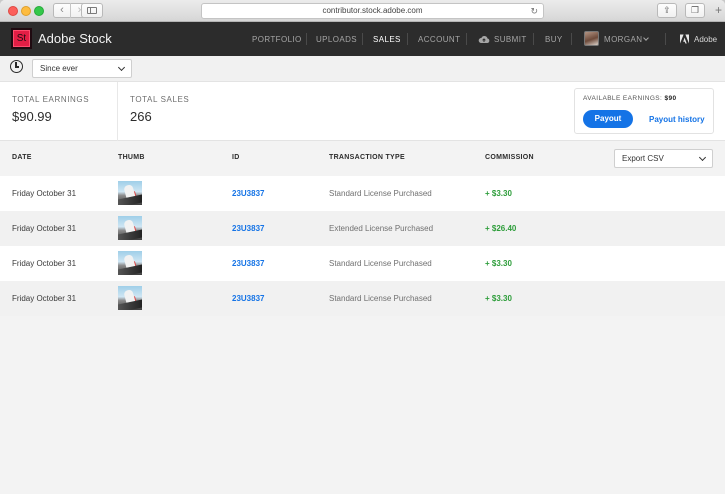 The width and height of the screenshot is (725, 494). What do you see at coordinates (705, 39) in the screenshot?
I see `adobe-brand: Adobe` at bounding box center [705, 39].